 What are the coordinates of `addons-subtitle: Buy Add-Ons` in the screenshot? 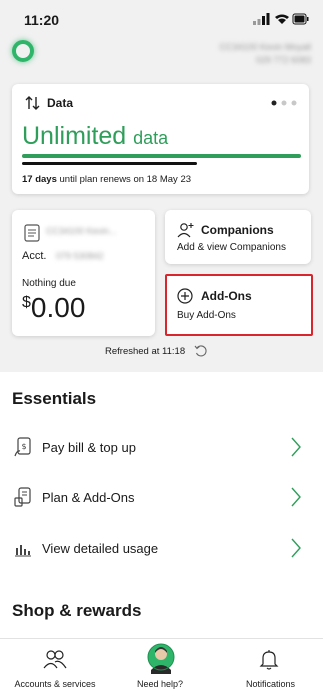 It's located at (206, 315).